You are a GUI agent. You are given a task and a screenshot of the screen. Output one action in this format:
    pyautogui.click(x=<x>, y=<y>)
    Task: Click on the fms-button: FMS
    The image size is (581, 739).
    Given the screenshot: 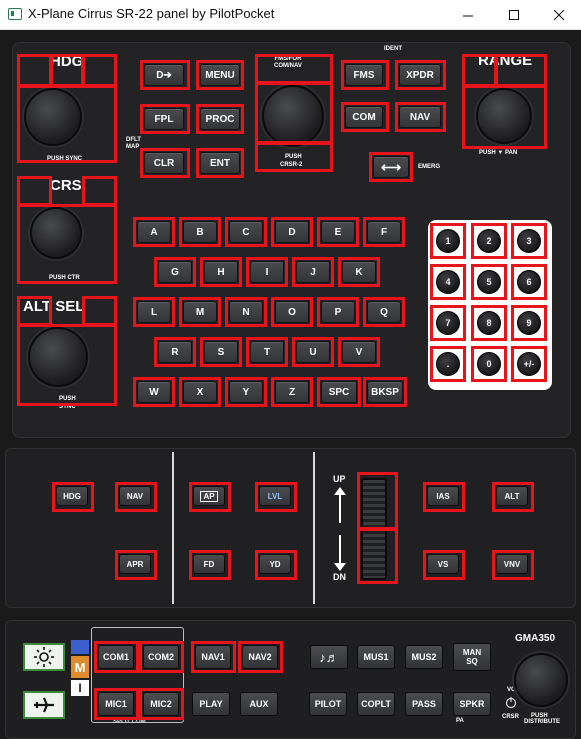 What is the action you would take?
    pyautogui.click(x=364, y=75)
    